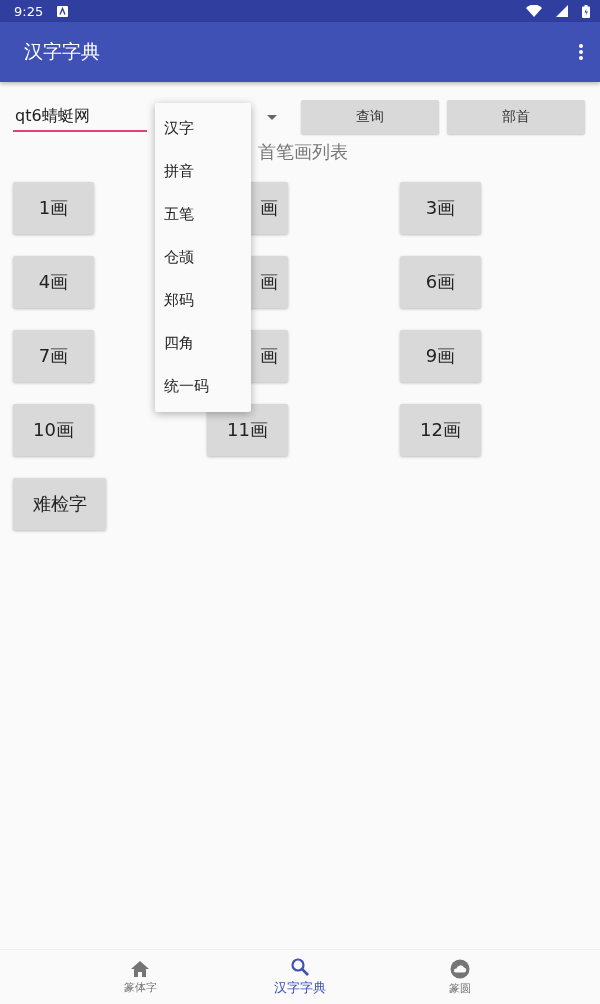 The height and width of the screenshot is (1004, 600). I want to click on app-title: 汉字字典, so click(62, 51).